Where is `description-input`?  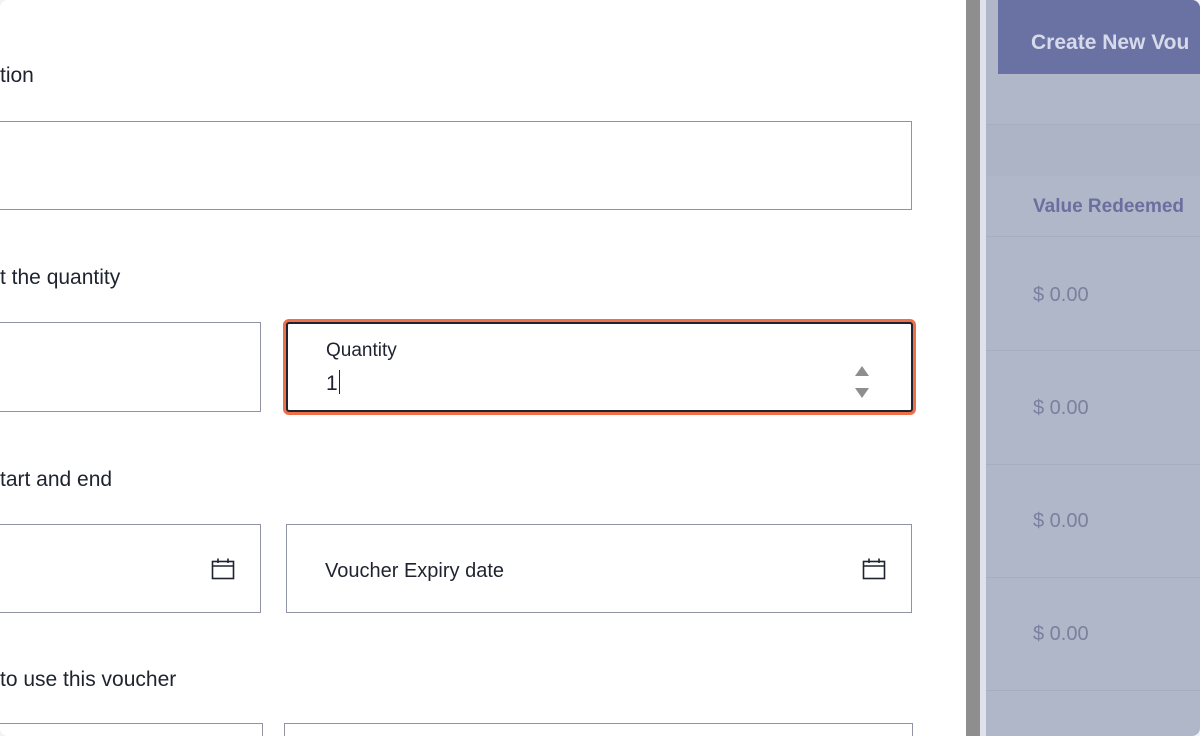 description-input is located at coordinates (456, 165).